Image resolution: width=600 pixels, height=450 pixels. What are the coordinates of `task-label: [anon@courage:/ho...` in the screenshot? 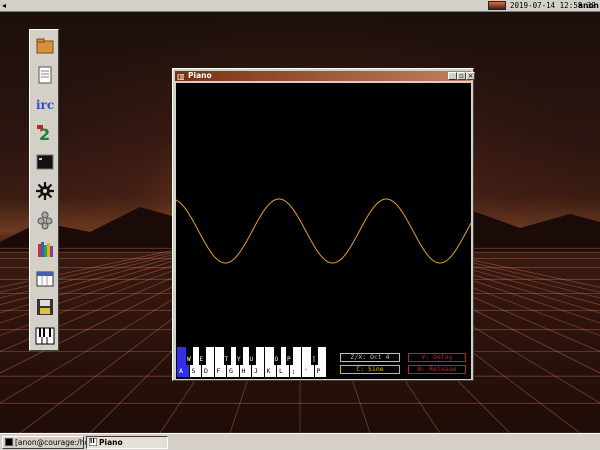 It's located at (56, 442).